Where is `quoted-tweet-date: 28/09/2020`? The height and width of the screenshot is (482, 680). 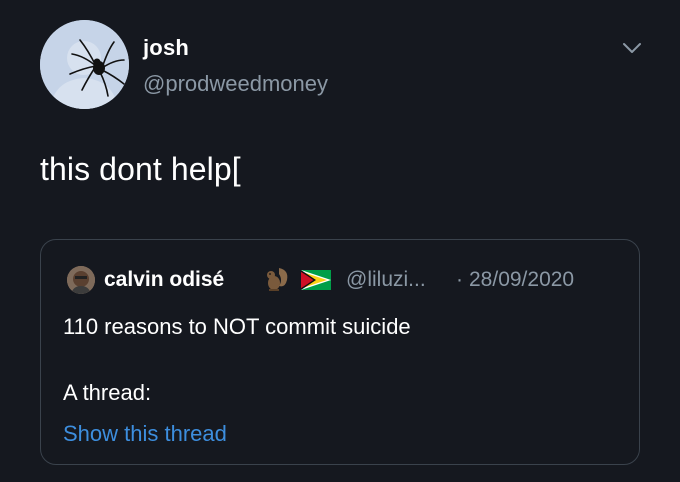 quoted-tweet-date: 28/09/2020 is located at coordinates (521, 280).